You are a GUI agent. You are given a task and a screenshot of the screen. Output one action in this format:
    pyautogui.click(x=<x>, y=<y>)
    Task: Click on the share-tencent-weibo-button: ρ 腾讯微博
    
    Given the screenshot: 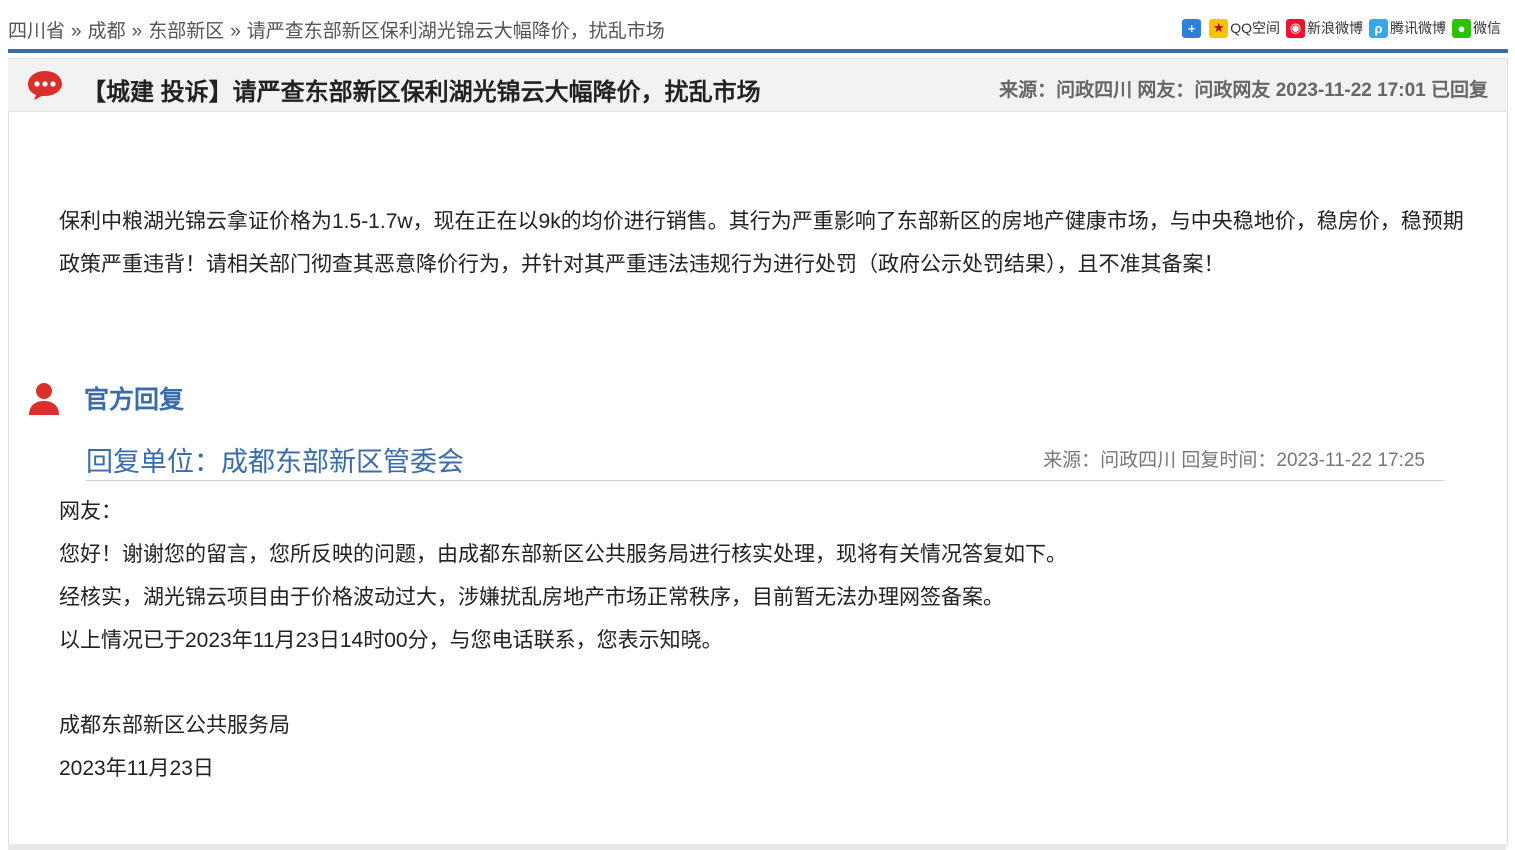 What is the action you would take?
    pyautogui.click(x=1407, y=28)
    